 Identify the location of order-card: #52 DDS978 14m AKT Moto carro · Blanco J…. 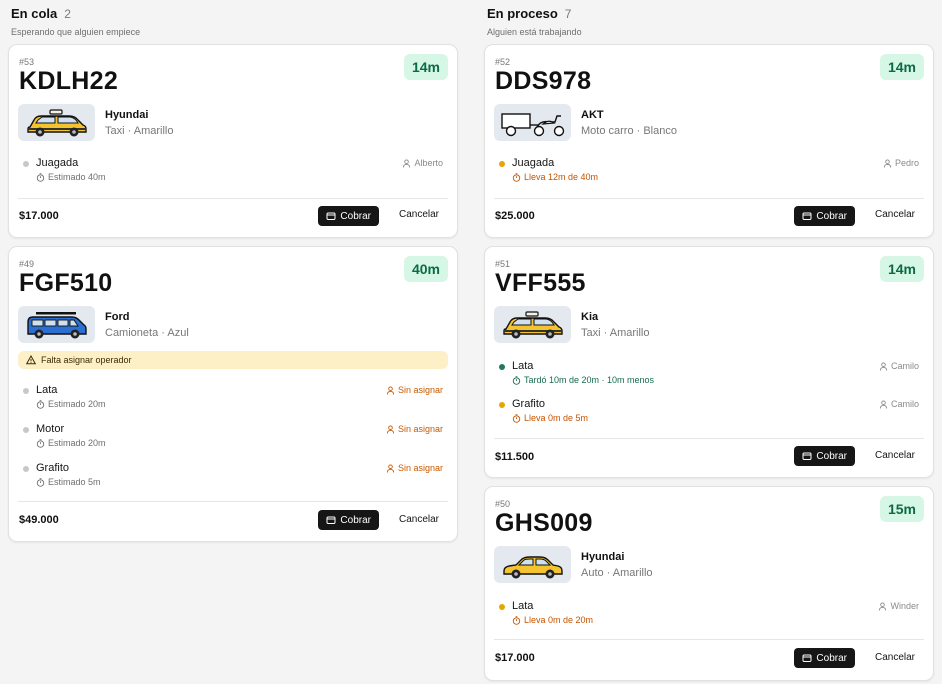
(709, 141).